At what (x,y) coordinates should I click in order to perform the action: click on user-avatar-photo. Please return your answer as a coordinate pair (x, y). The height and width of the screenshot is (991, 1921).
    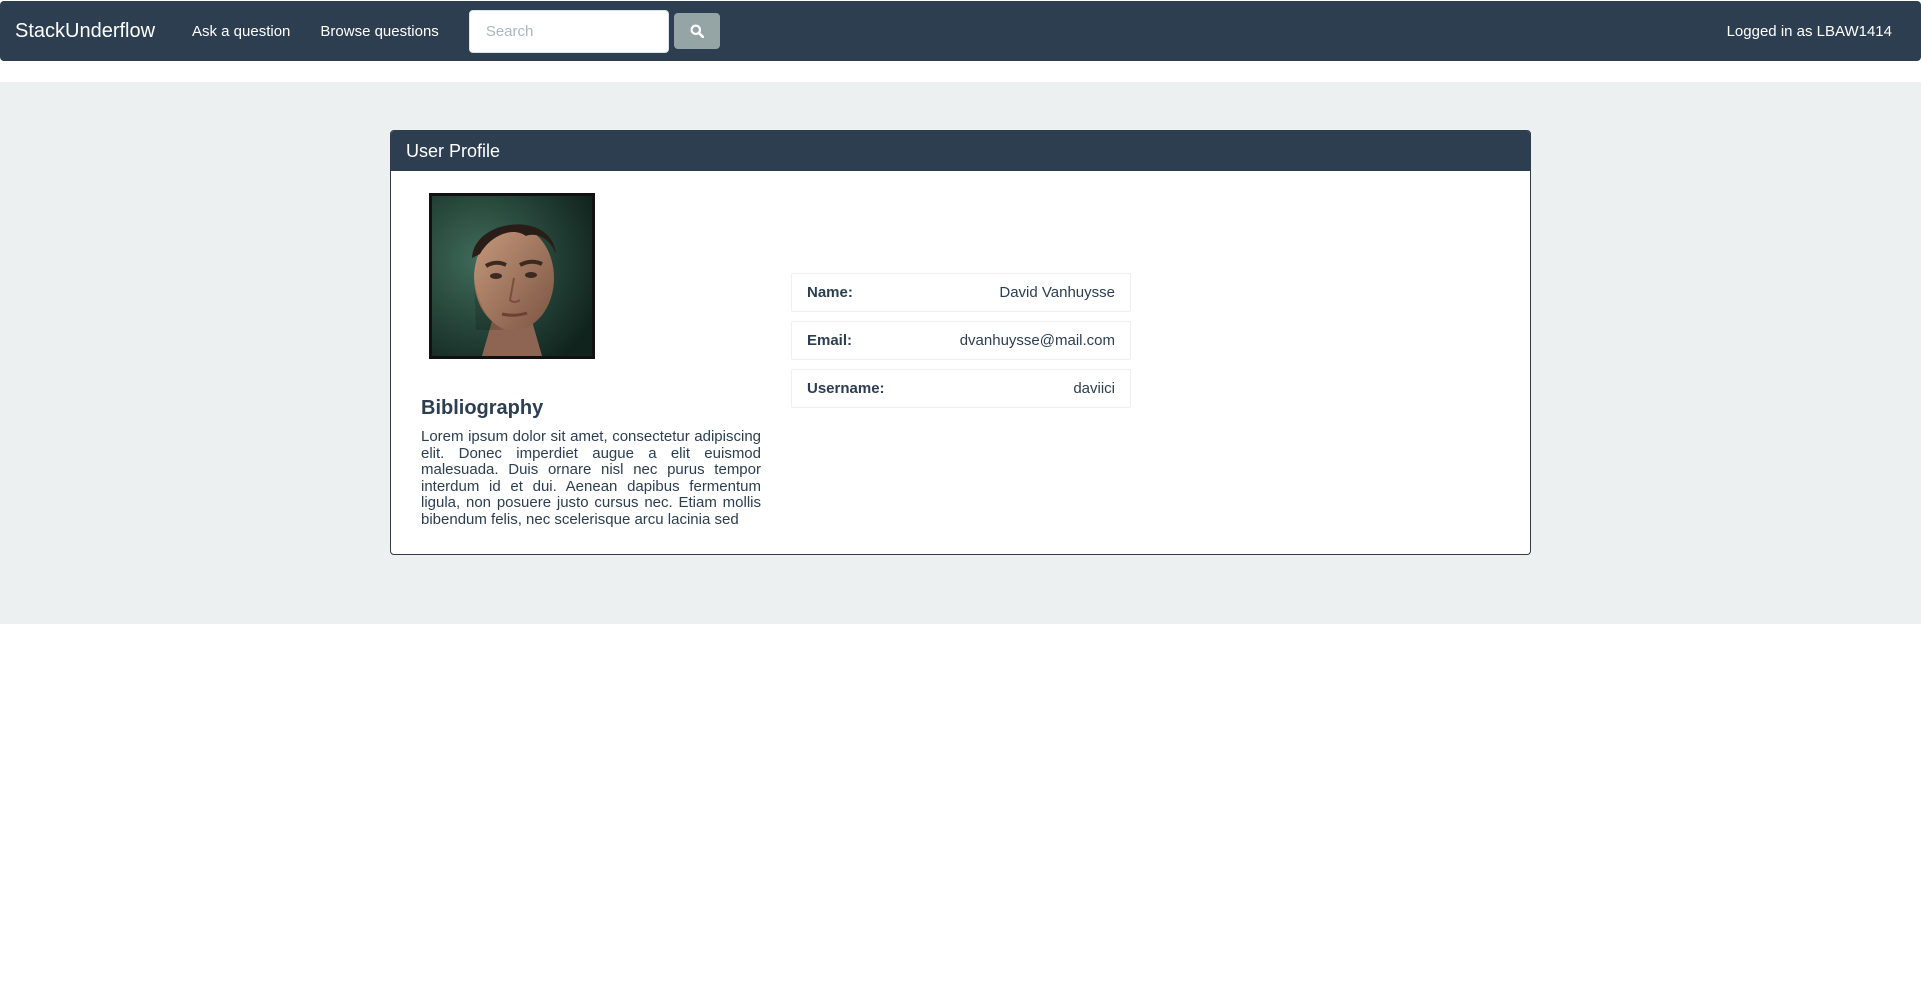
    Looking at the image, I should click on (512, 276).